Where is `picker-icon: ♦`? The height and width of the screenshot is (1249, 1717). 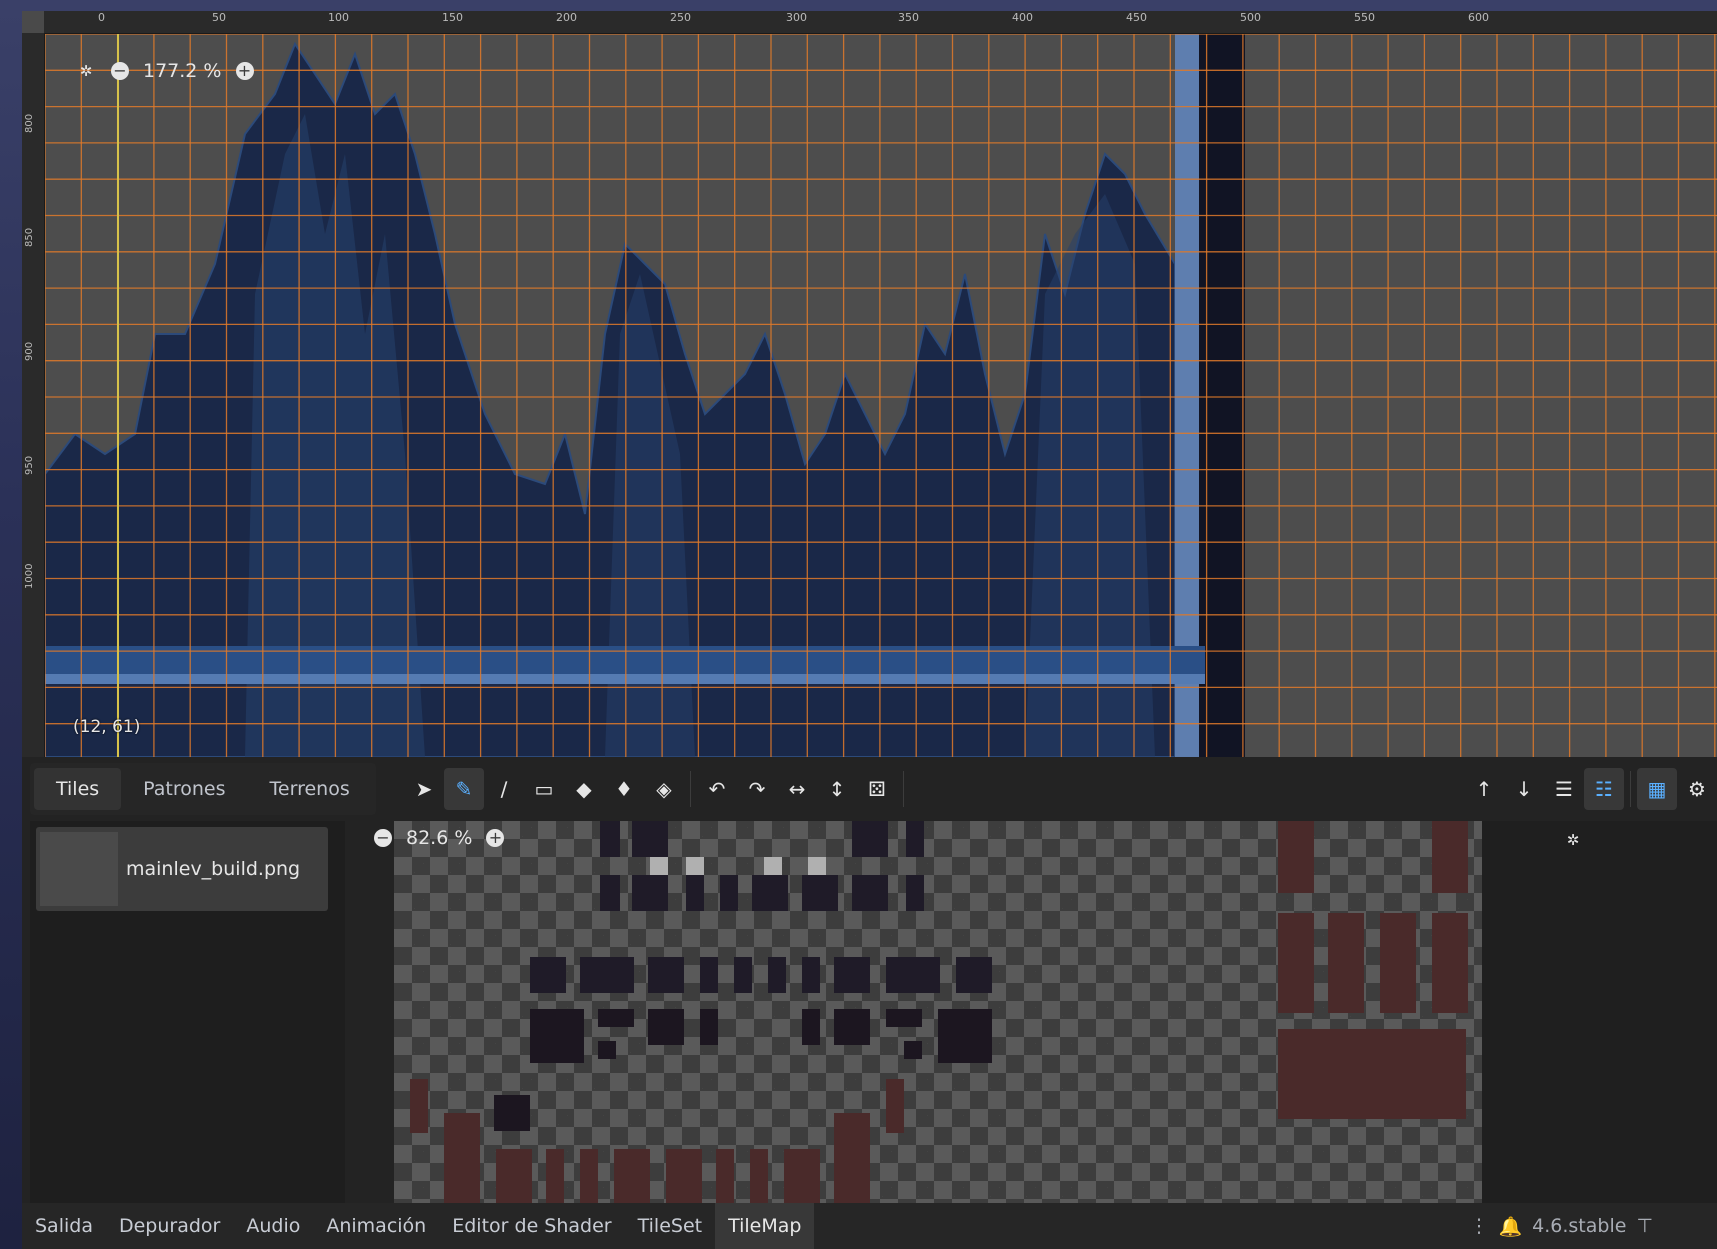 picker-icon: ♦ is located at coordinates (624, 789).